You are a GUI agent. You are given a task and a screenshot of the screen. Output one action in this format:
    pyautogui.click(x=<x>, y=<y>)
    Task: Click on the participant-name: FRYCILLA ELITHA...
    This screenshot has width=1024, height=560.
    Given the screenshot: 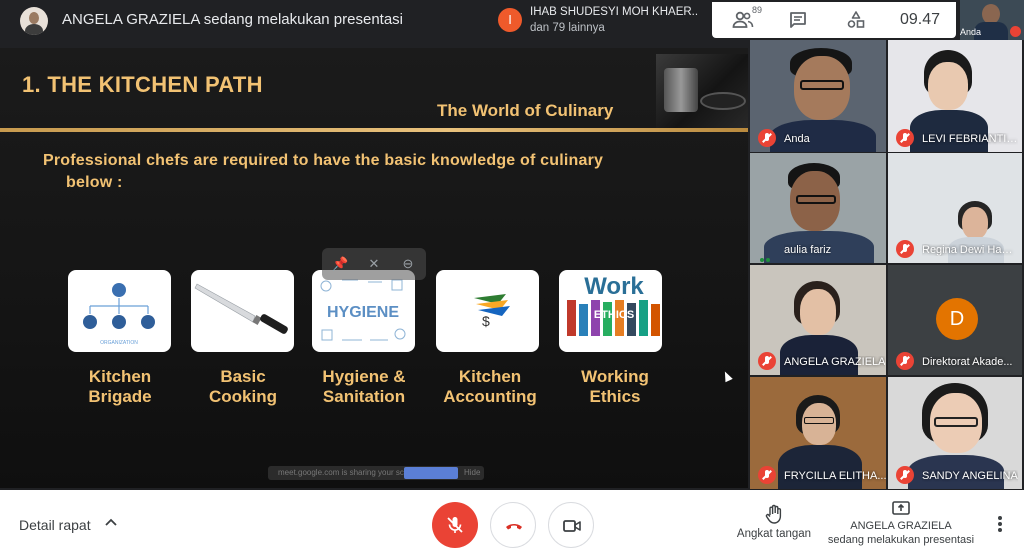 What is the action you would take?
    pyautogui.click(x=835, y=476)
    